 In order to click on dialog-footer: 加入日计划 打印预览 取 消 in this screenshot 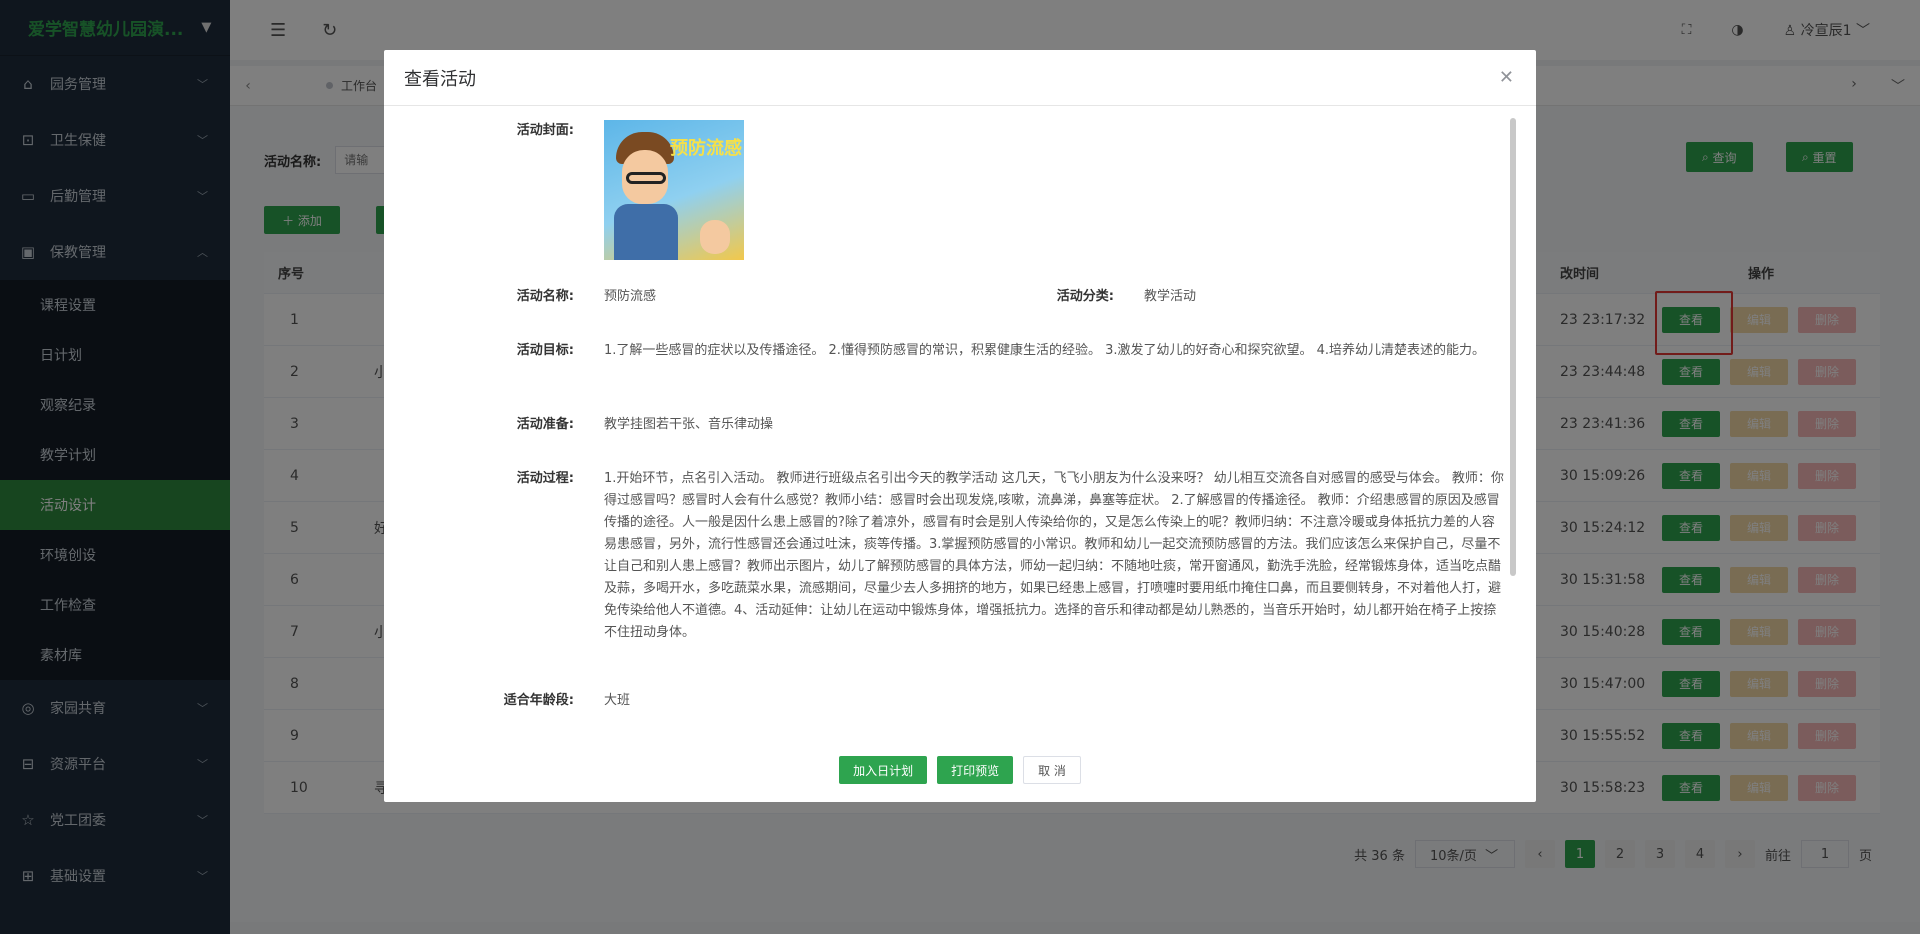, I will do `click(960, 770)`.